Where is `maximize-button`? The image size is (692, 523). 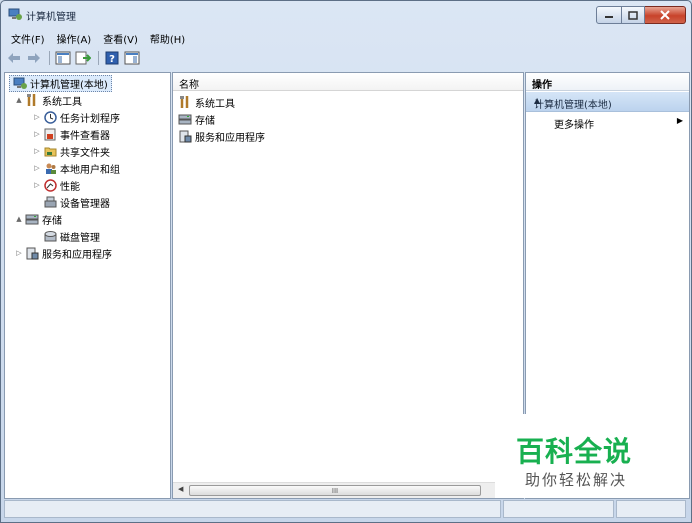
maximize-button is located at coordinates (633, 15).